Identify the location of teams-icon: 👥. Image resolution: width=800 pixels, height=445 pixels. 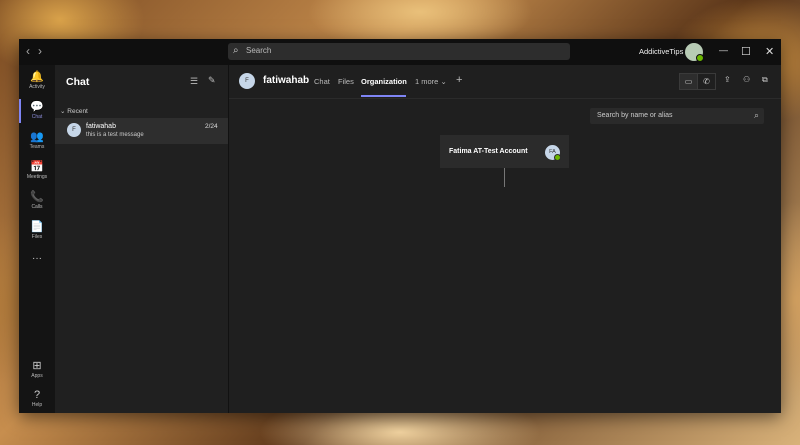
(37, 137).